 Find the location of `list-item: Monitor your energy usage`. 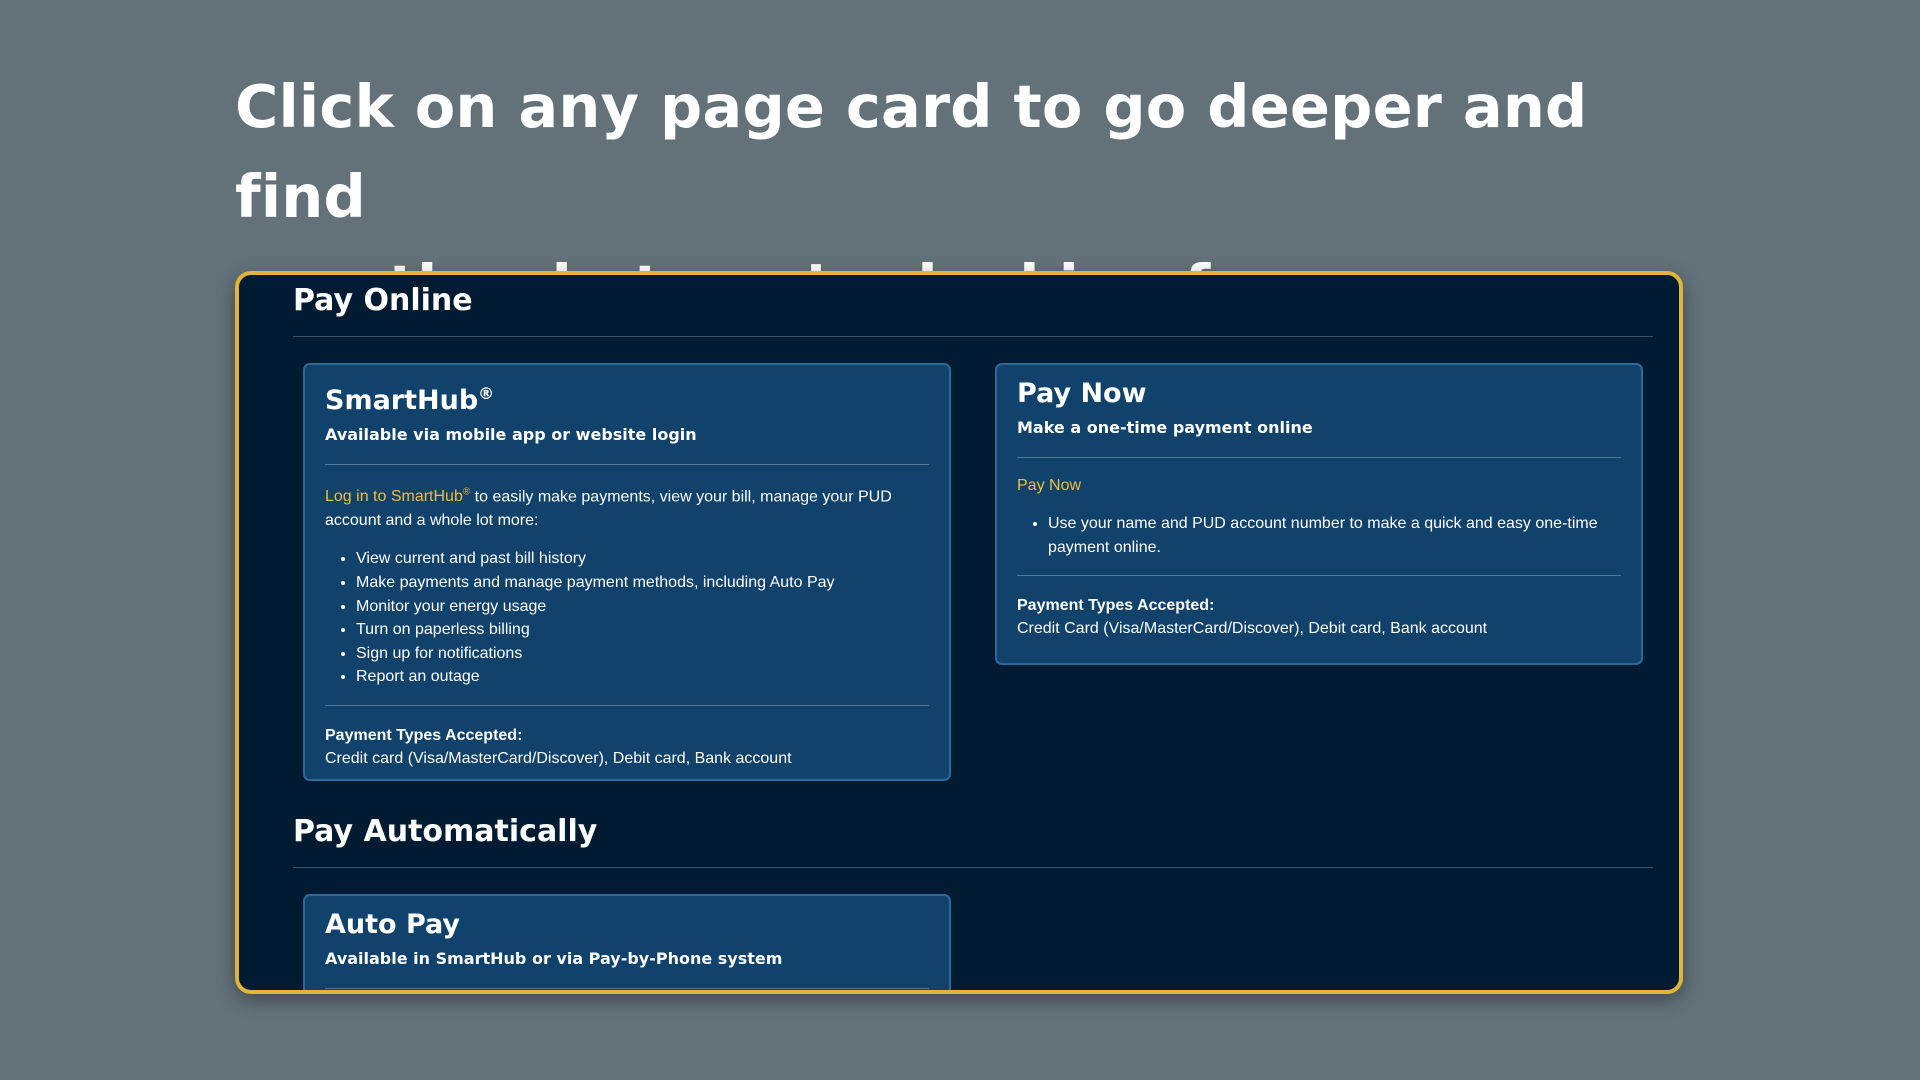

list-item: Monitor your energy usage is located at coordinates (642, 607).